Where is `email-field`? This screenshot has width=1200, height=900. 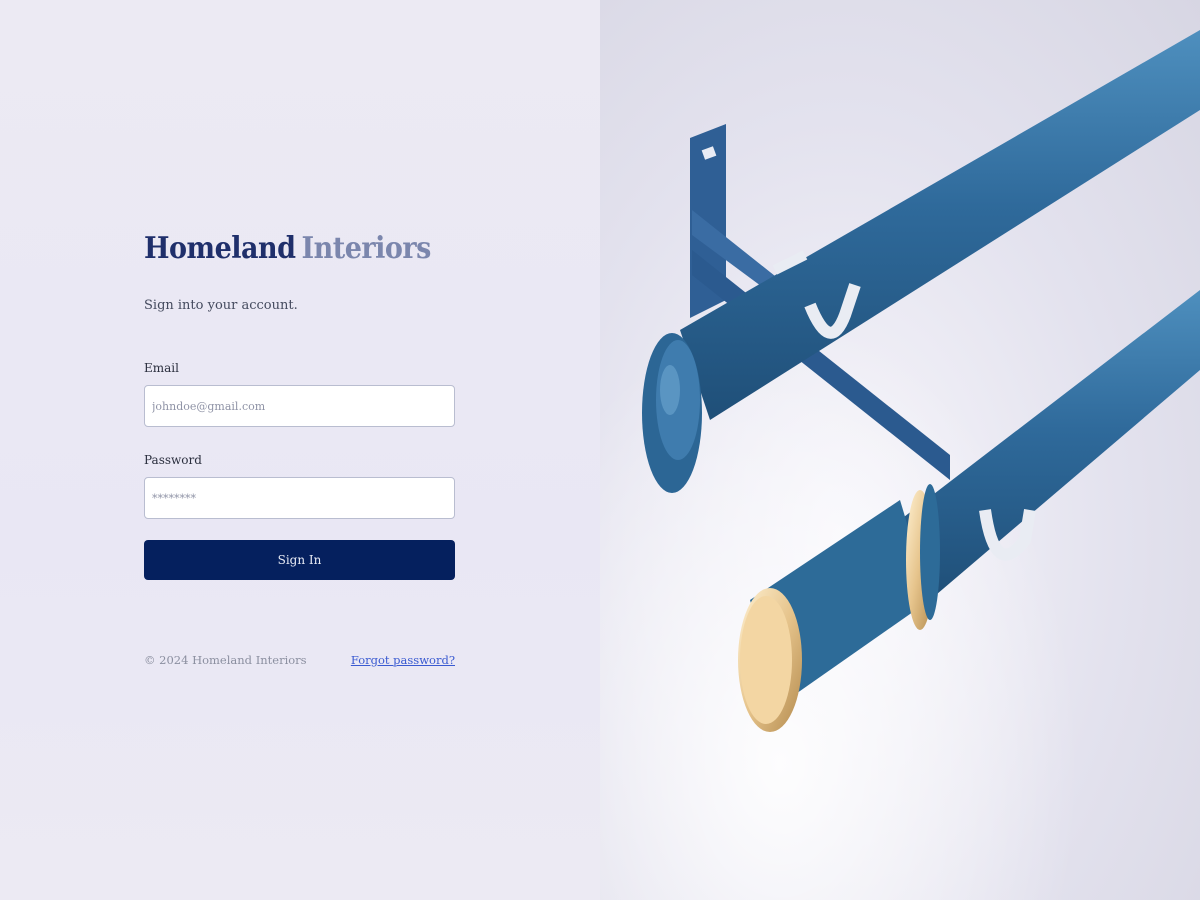 email-field is located at coordinates (299, 406).